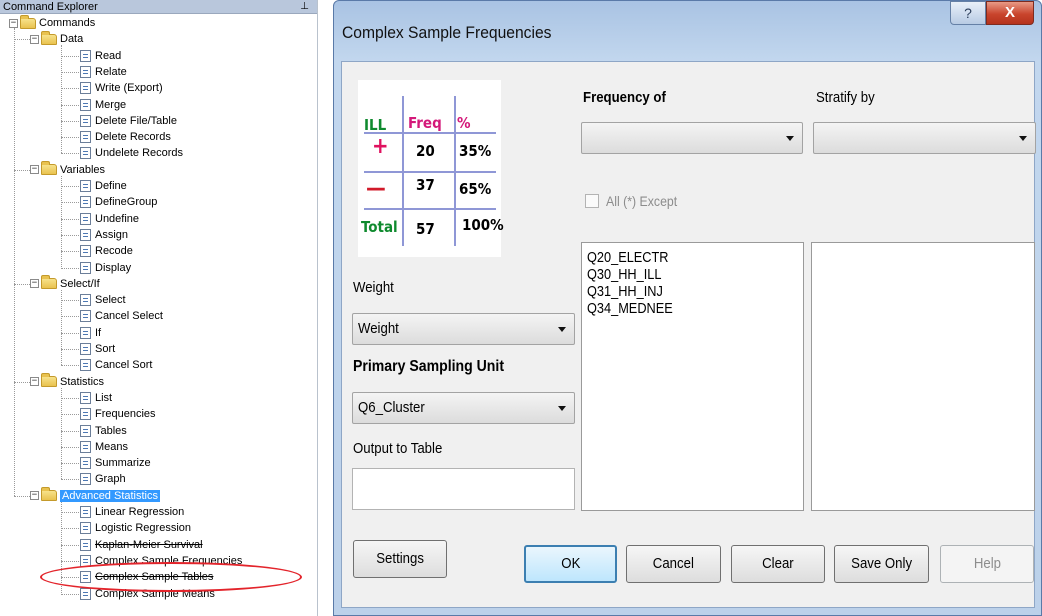 This screenshot has width=1042, height=616. Describe the element at coordinates (463, 329) in the screenshot. I see `weight-dropdown: Weight` at that location.